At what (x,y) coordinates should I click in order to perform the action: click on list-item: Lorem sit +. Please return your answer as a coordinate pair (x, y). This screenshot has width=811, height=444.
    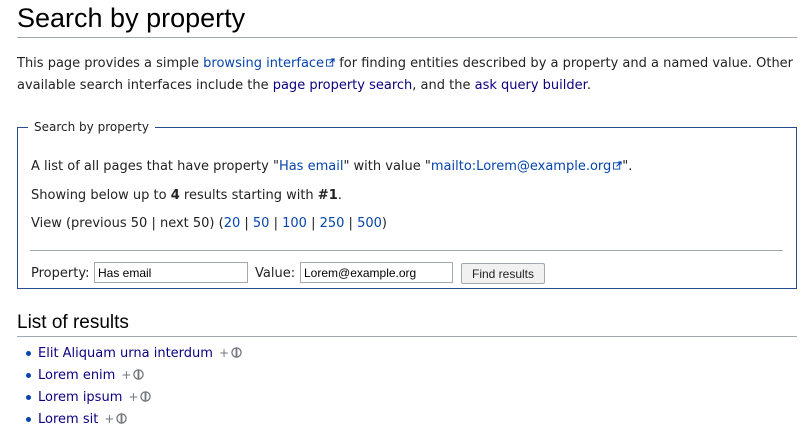
    Looking at the image, I should click on (133, 421).